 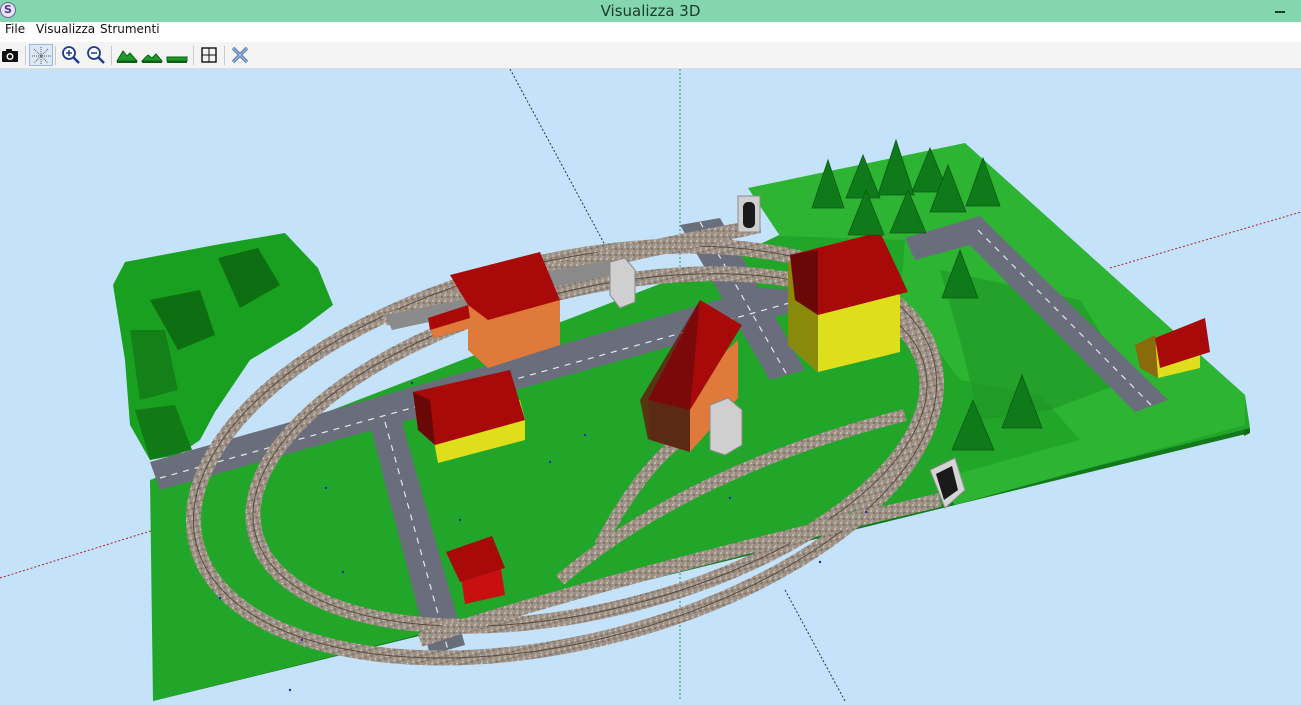 I want to click on fit-view-button, so click(x=209, y=55).